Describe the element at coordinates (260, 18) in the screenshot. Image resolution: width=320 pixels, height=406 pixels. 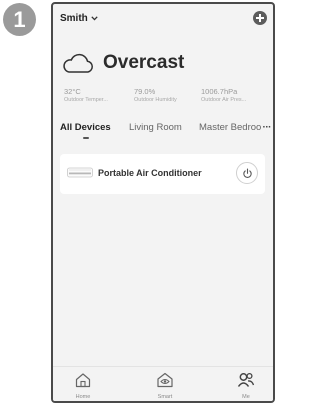
I see `plus-icon` at that location.